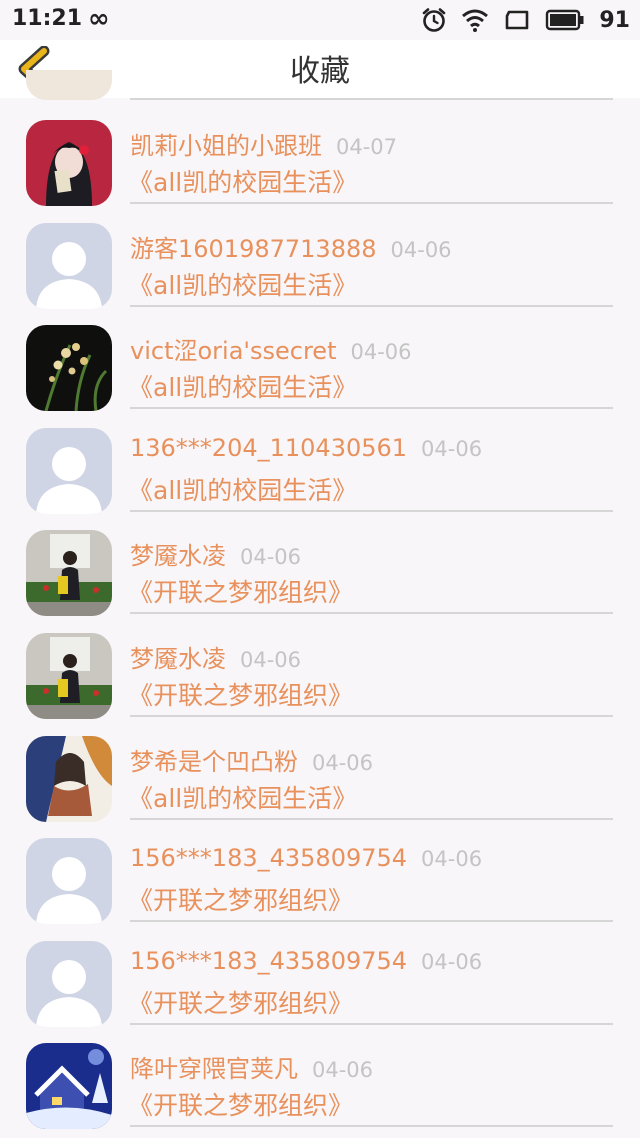 Image resolution: width=640 pixels, height=1138 pixels. What do you see at coordinates (565, 20) in the screenshot?
I see `battery-icon` at bounding box center [565, 20].